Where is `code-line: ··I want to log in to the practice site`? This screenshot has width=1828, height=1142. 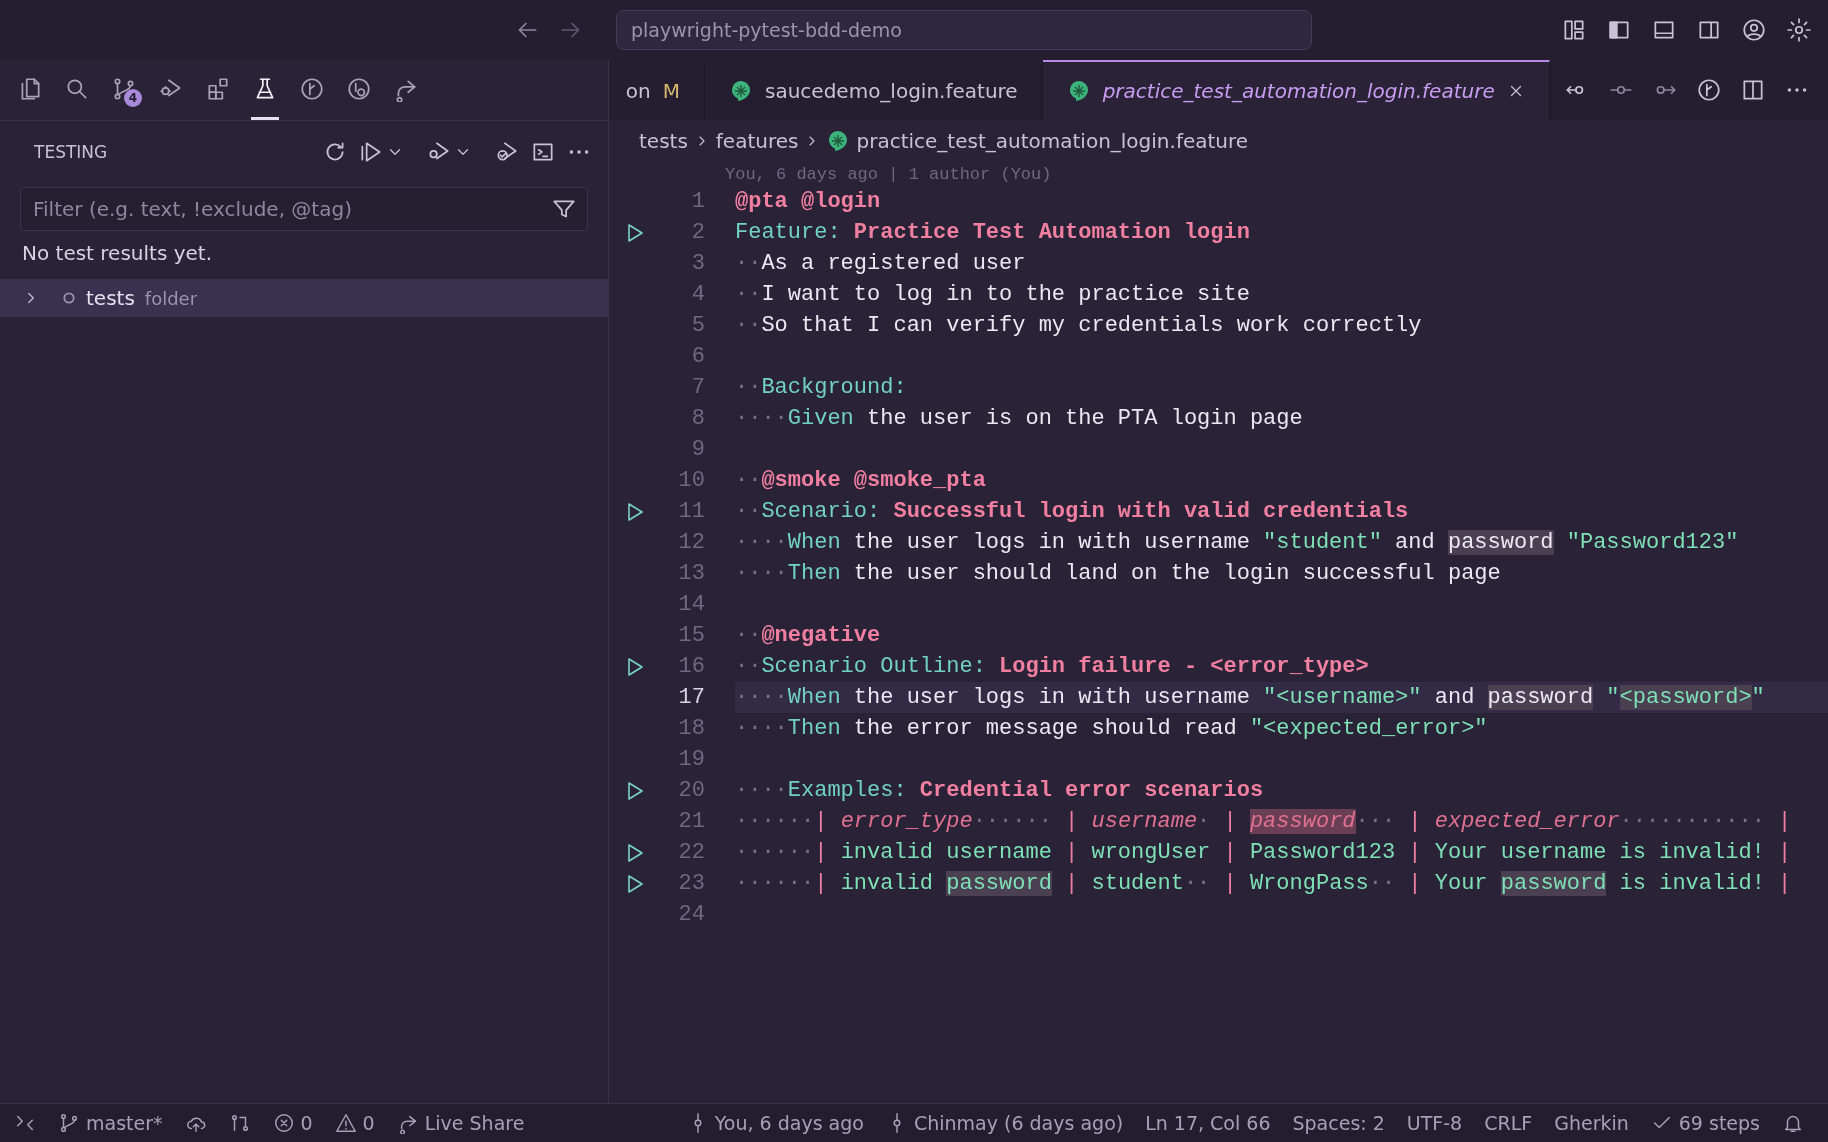
code-line: ··I want to log in to the practice site is located at coordinates (992, 294).